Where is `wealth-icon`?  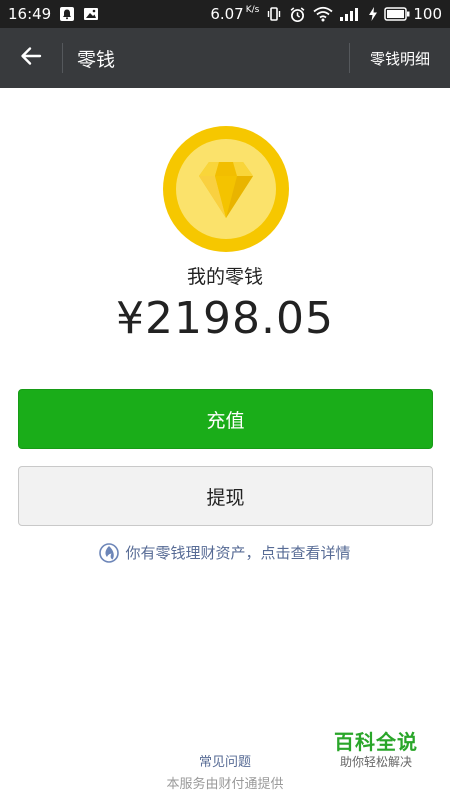 wealth-icon is located at coordinates (109, 552).